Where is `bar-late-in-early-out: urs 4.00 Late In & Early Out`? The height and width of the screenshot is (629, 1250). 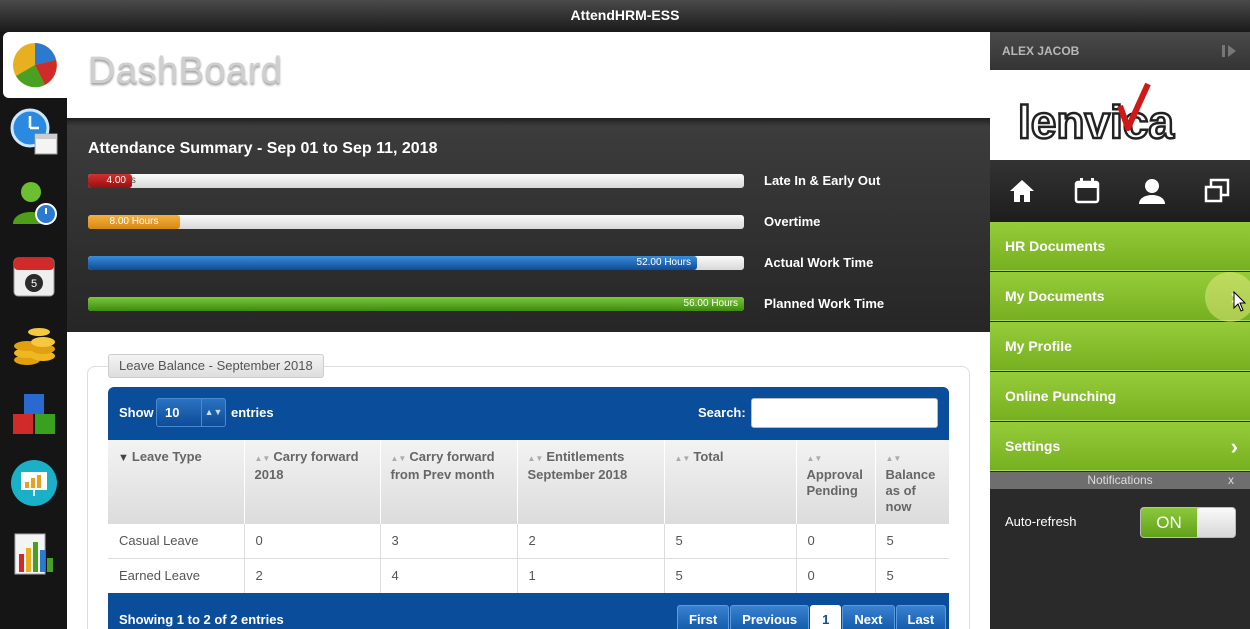 bar-late-in-early-out: urs 4.00 Late In & Early Out is located at coordinates (518, 181).